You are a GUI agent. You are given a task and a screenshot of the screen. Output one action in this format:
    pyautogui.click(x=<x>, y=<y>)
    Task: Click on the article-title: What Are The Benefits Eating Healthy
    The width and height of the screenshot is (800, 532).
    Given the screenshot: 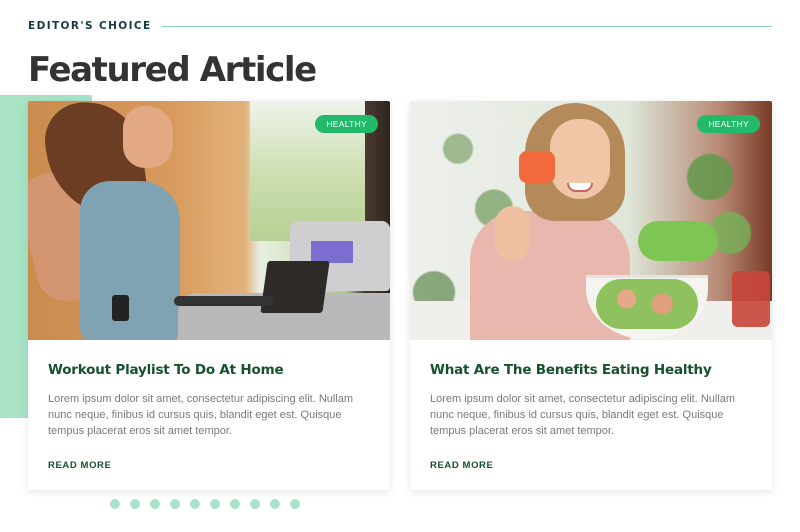 What is the action you would take?
    pyautogui.click(x=591, y=370)
    